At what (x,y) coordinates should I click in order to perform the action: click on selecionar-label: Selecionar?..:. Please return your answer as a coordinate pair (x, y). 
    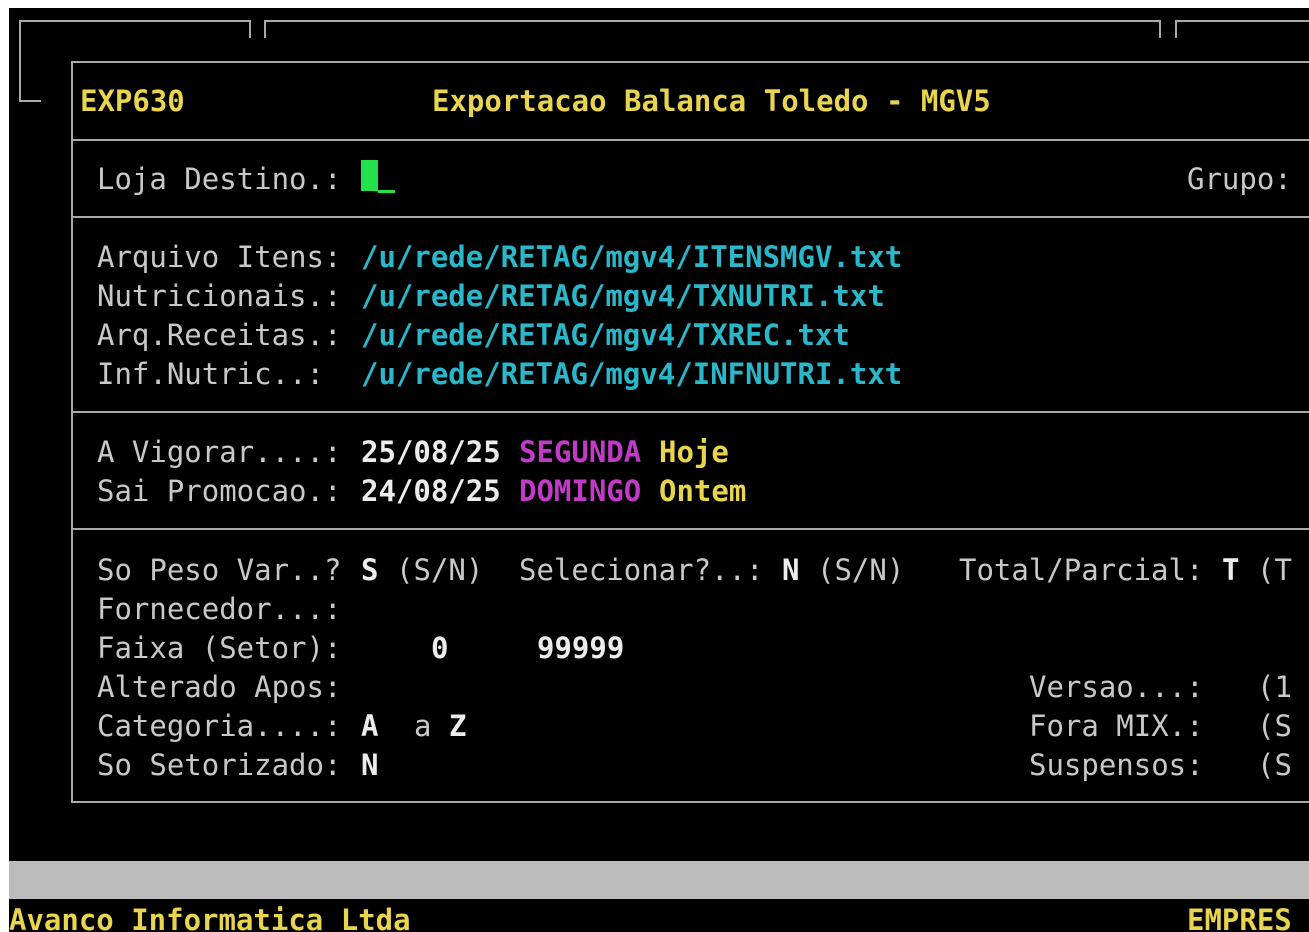
    Looking at the image, I should click on (641, 570).